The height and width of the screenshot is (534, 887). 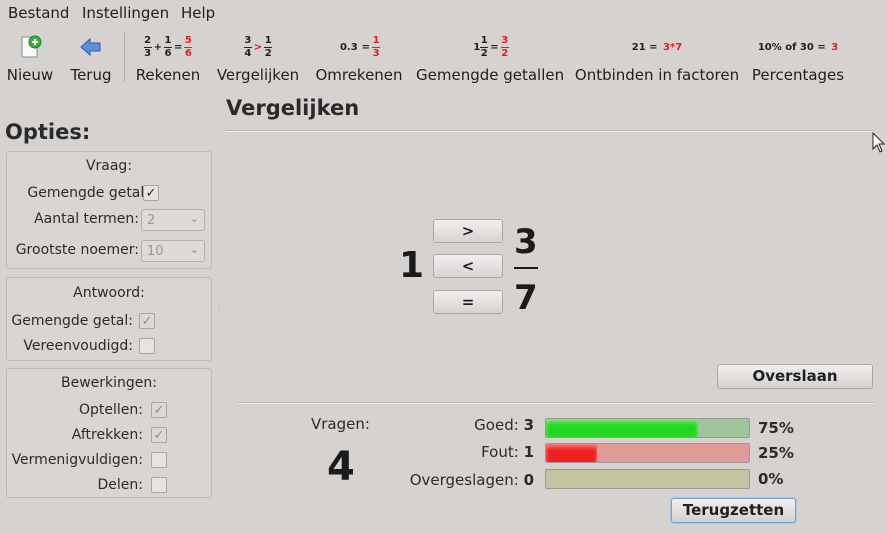 I want to click on page-title: Vergelijken, so click(x=293, y=108).